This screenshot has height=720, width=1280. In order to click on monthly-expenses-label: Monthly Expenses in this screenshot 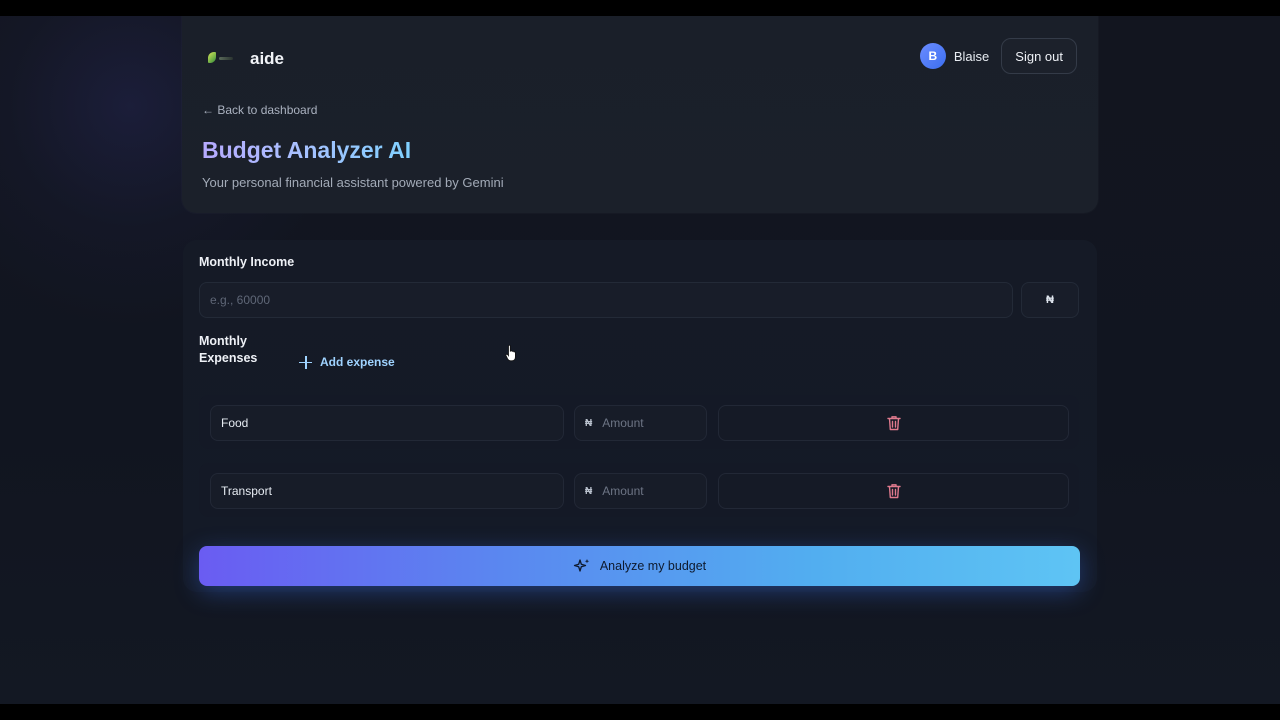, I will do `click(228, 349)`.